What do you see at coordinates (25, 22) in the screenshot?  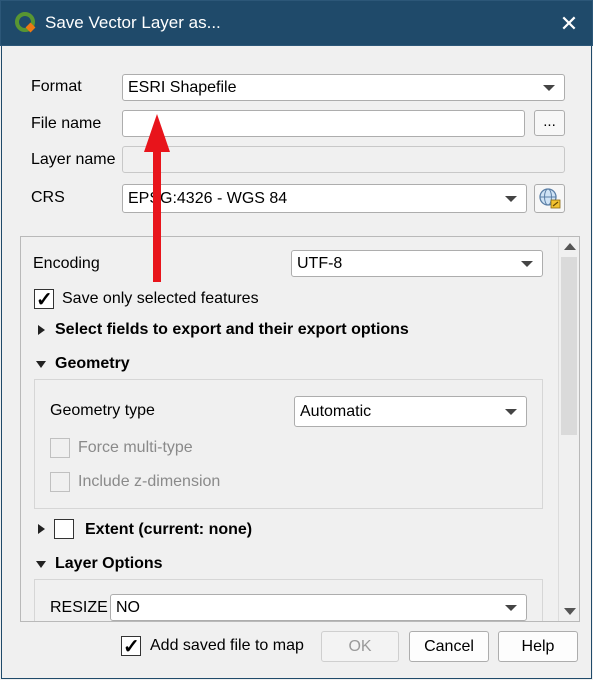 I see `qgis-logo-icon` at bounding box center [25, 22].